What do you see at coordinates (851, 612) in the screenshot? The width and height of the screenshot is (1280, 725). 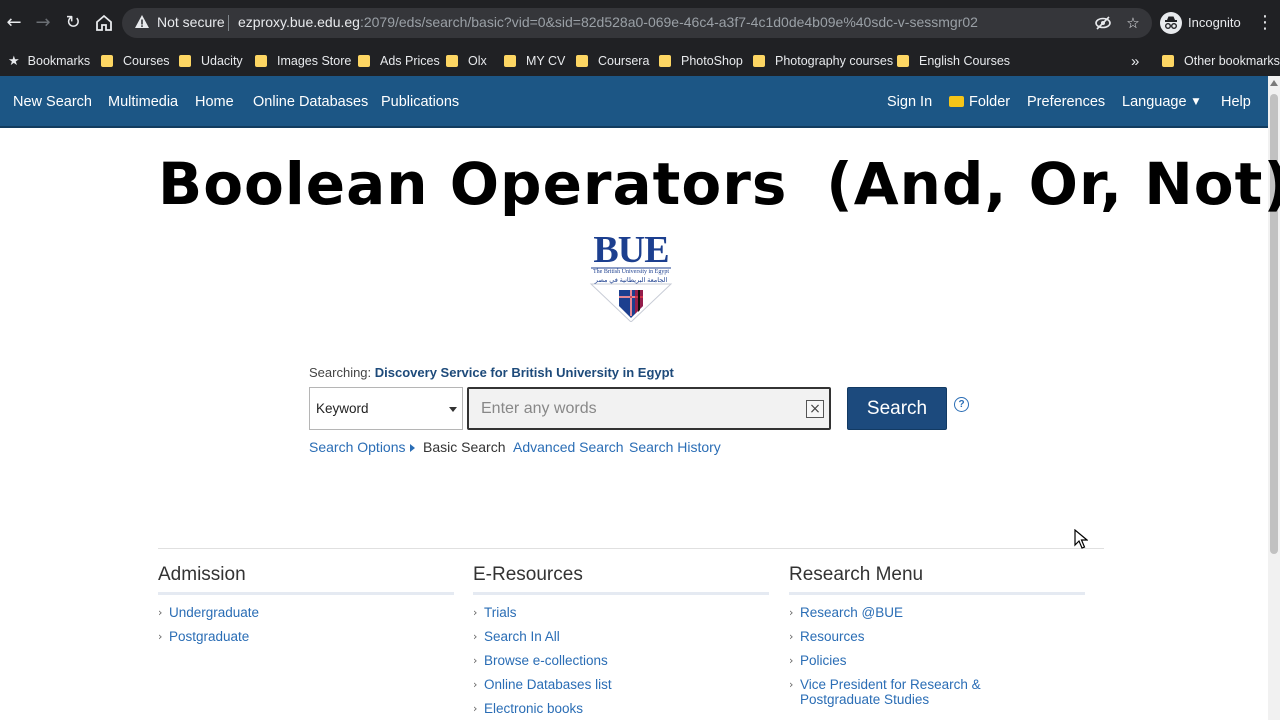 I see `link-research-bue: Research @BUE` at bounding box center [851, 612].